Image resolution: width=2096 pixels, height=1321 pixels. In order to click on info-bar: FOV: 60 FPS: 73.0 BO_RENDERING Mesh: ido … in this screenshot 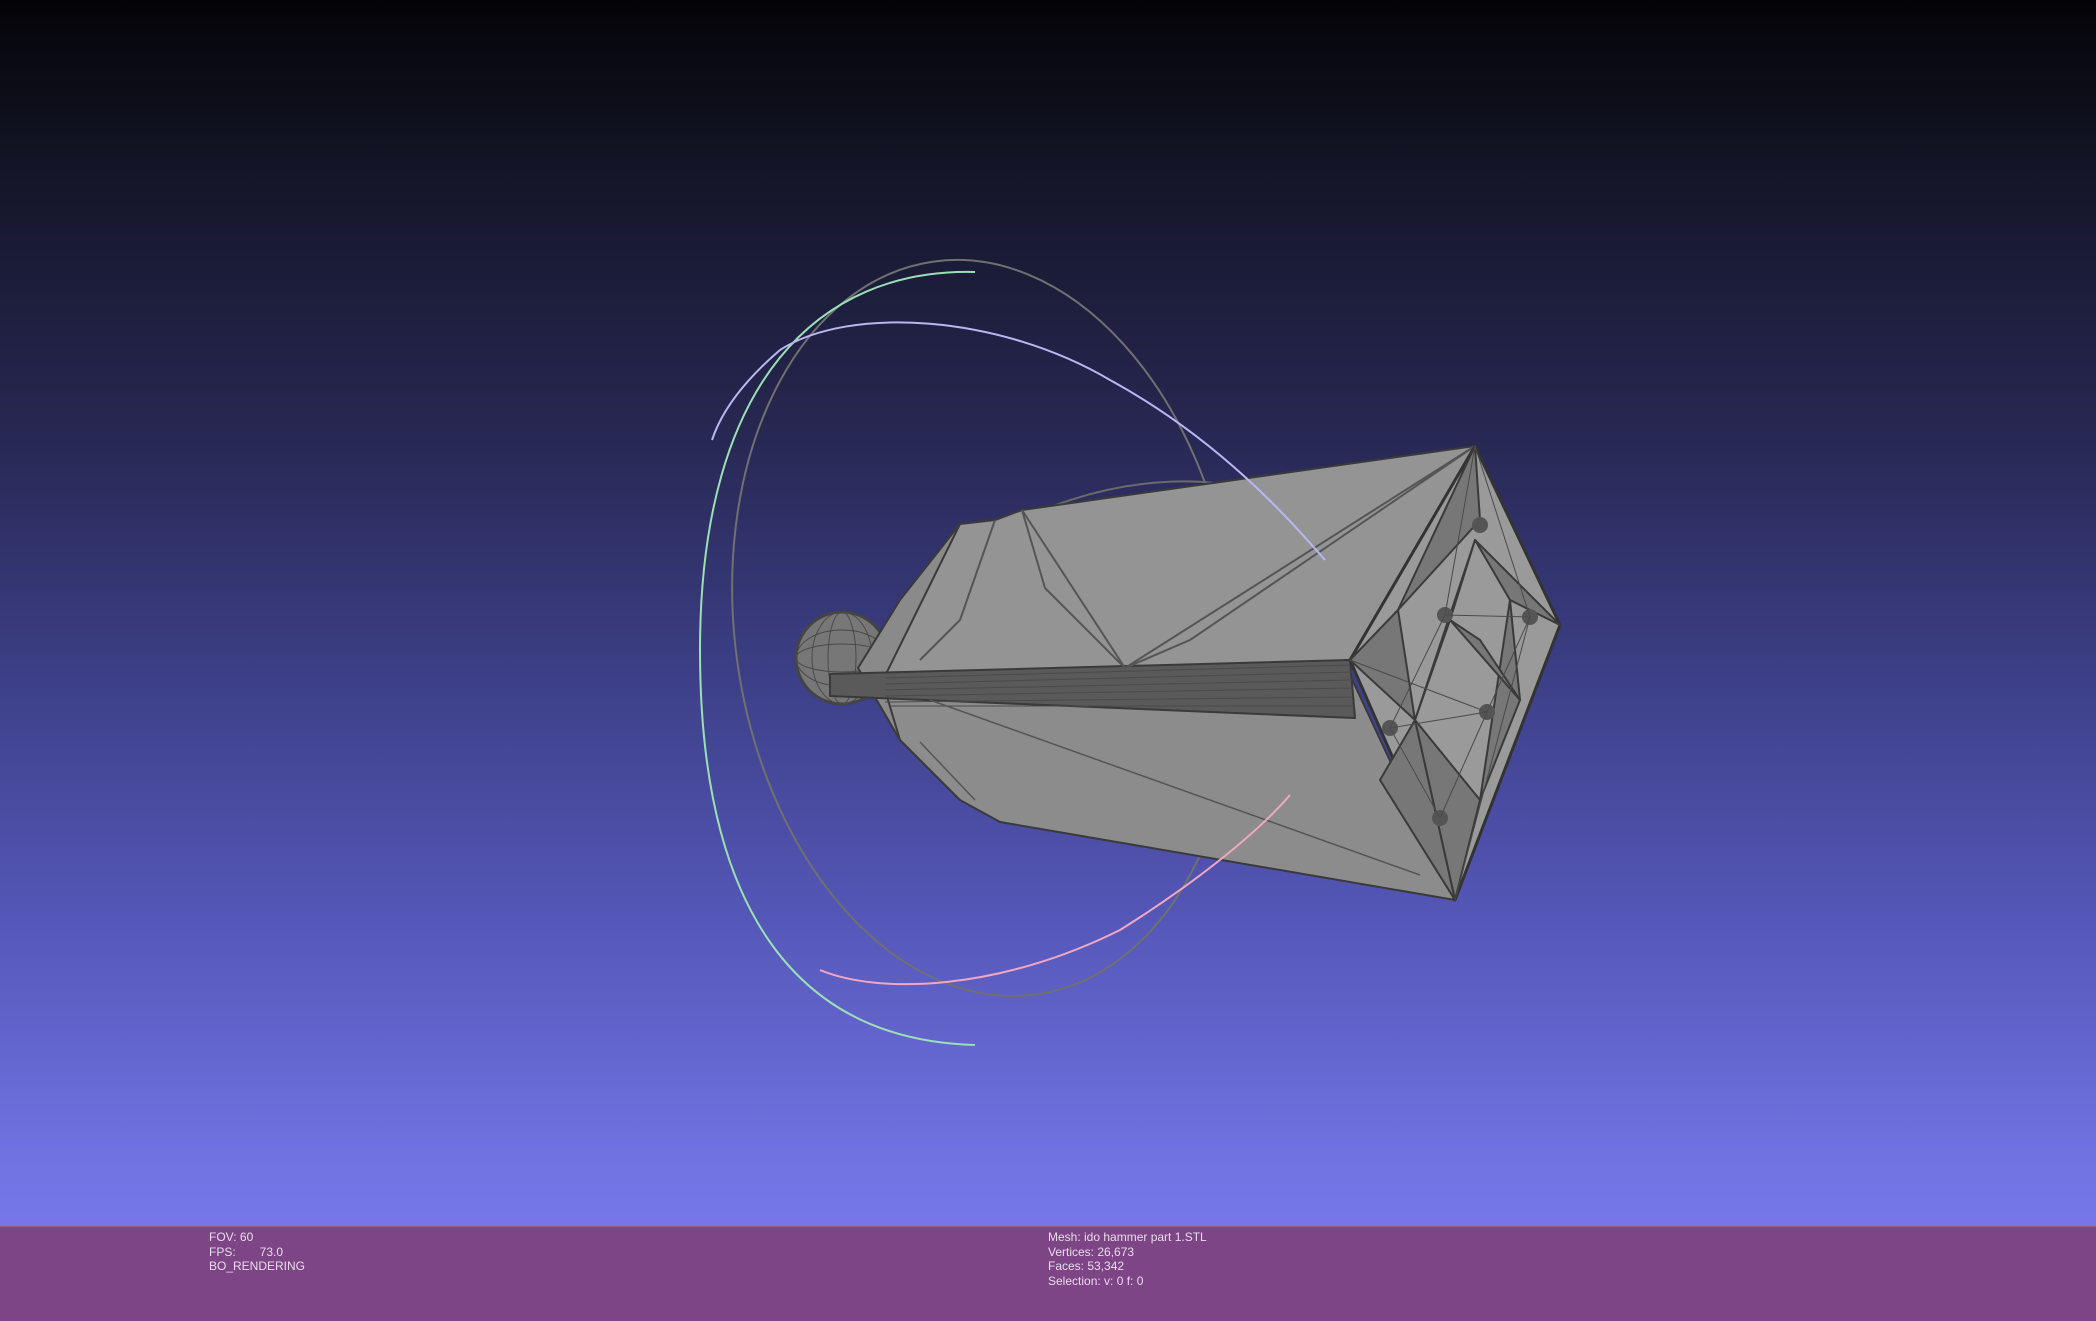, I will do `click(1048, 1273)`.